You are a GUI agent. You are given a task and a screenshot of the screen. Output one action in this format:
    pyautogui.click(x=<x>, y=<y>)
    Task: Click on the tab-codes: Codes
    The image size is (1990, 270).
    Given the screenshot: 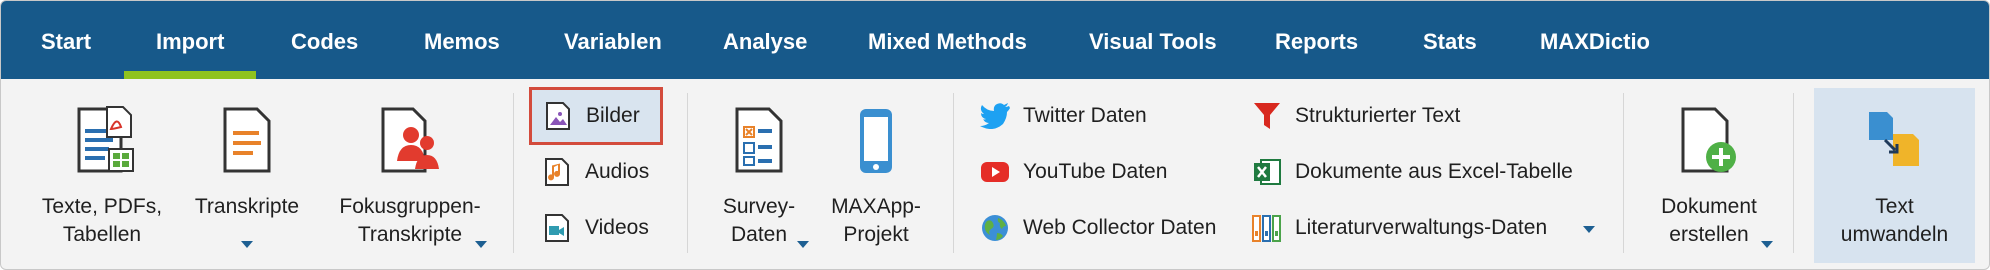 What is the action you would take?
    pyautogui.click(x=324, y=40)
    